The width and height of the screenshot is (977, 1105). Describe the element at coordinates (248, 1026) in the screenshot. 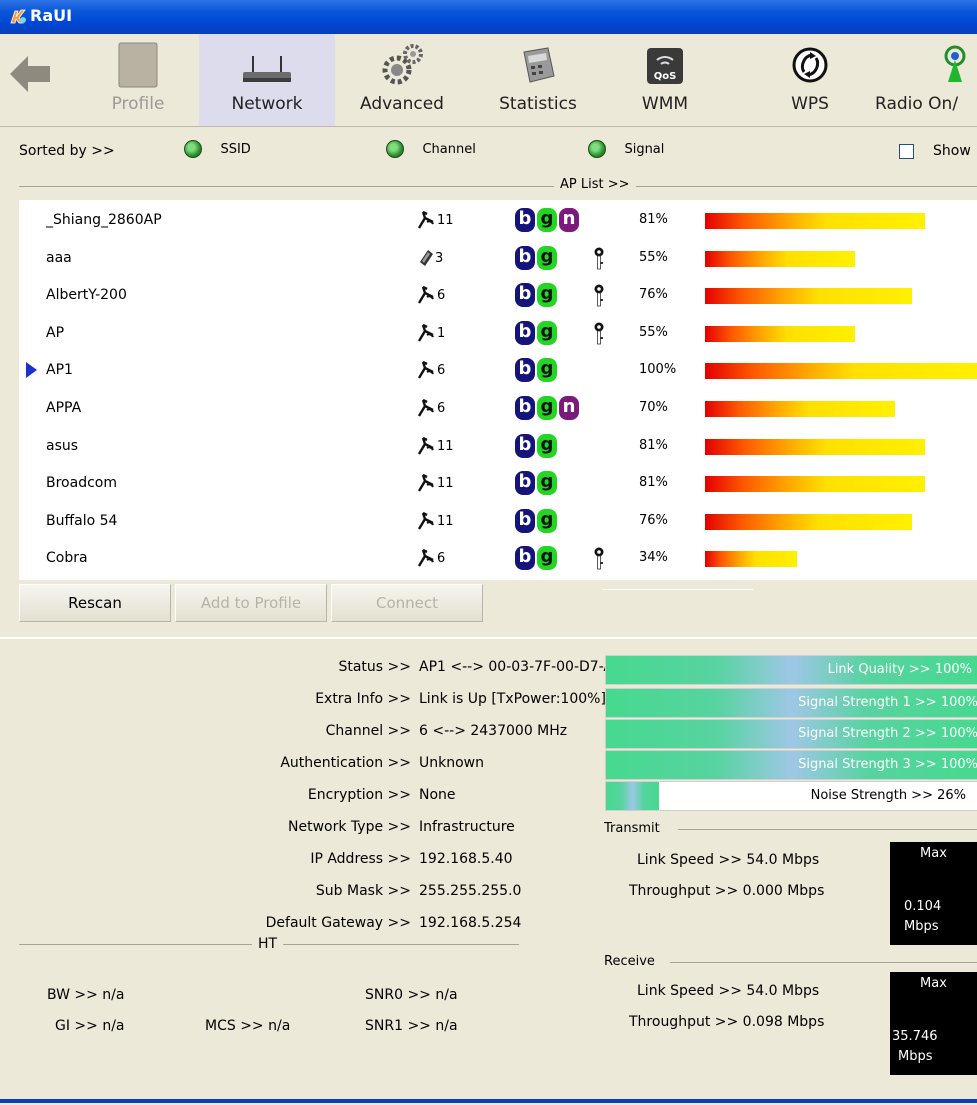

I see `ht-mcs: MCS >> n/a` at that location.